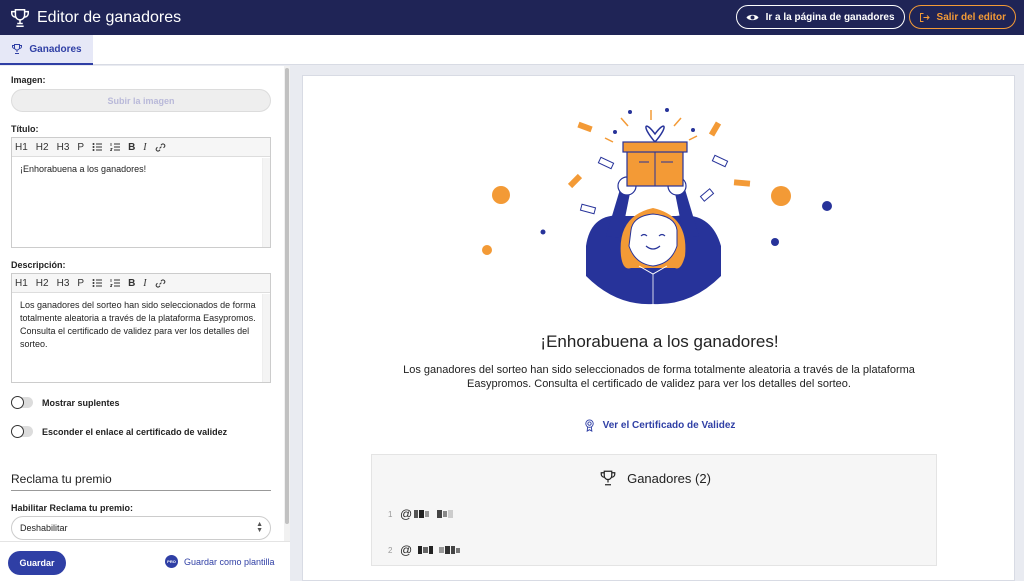 This screenshot has width=1024, height=581. Describe the element at coordinates (259, 527) in the screenshot. I see `select-caret-icon: ▲ ▼` at that location.